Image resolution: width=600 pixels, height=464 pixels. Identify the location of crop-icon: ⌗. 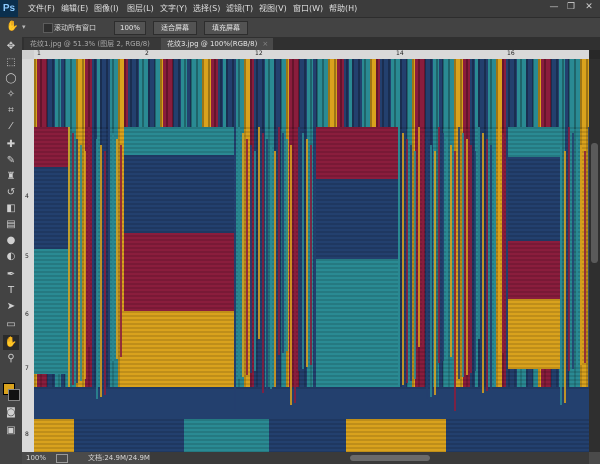
(11, 110).